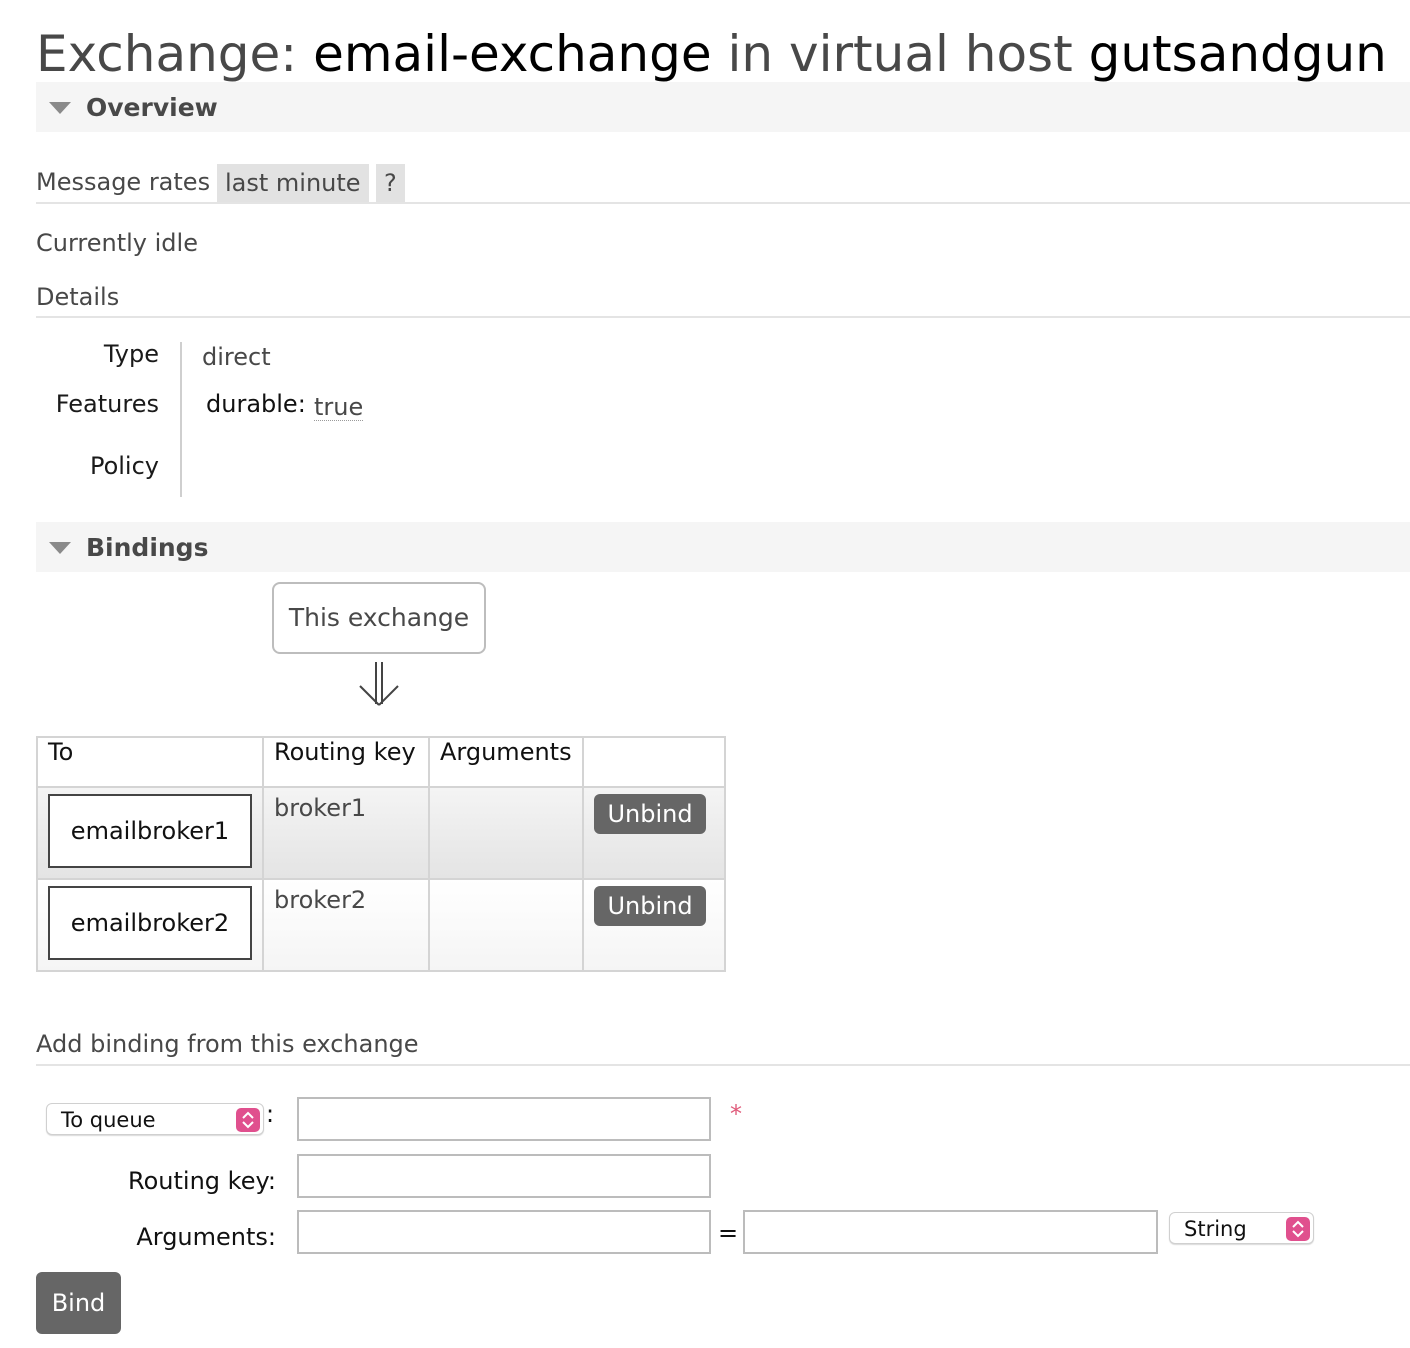 The width and height of the screenshot is (1410, 1348). I want to click on type-label: Type, so click(131, 354).